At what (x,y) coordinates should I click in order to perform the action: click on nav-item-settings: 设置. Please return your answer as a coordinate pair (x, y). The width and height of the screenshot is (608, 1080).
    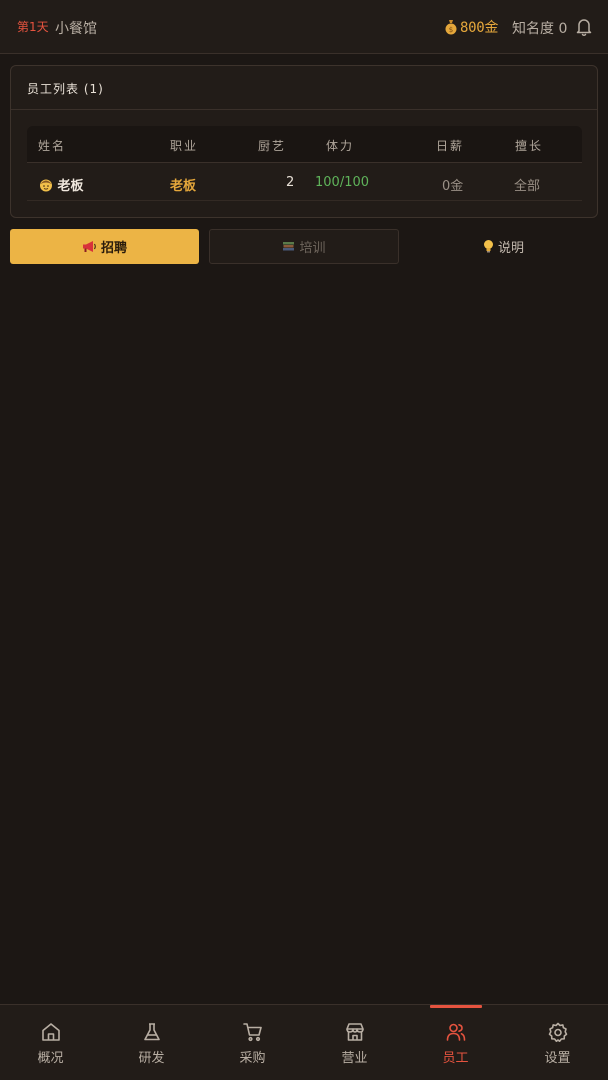
    Looking at the image, I should click on (557, 1042).